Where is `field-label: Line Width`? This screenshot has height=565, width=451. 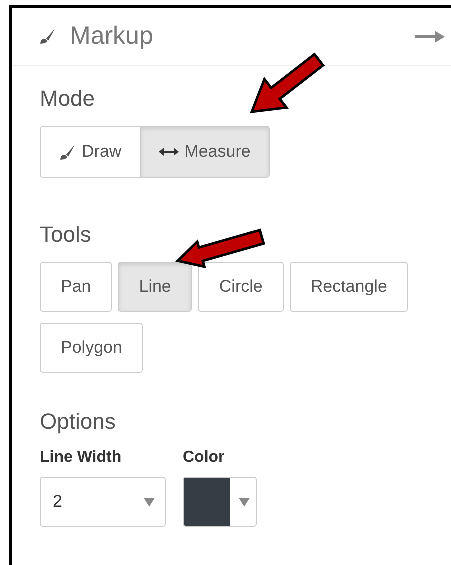
field-label: Line Width is located at coordinates (81, 458).